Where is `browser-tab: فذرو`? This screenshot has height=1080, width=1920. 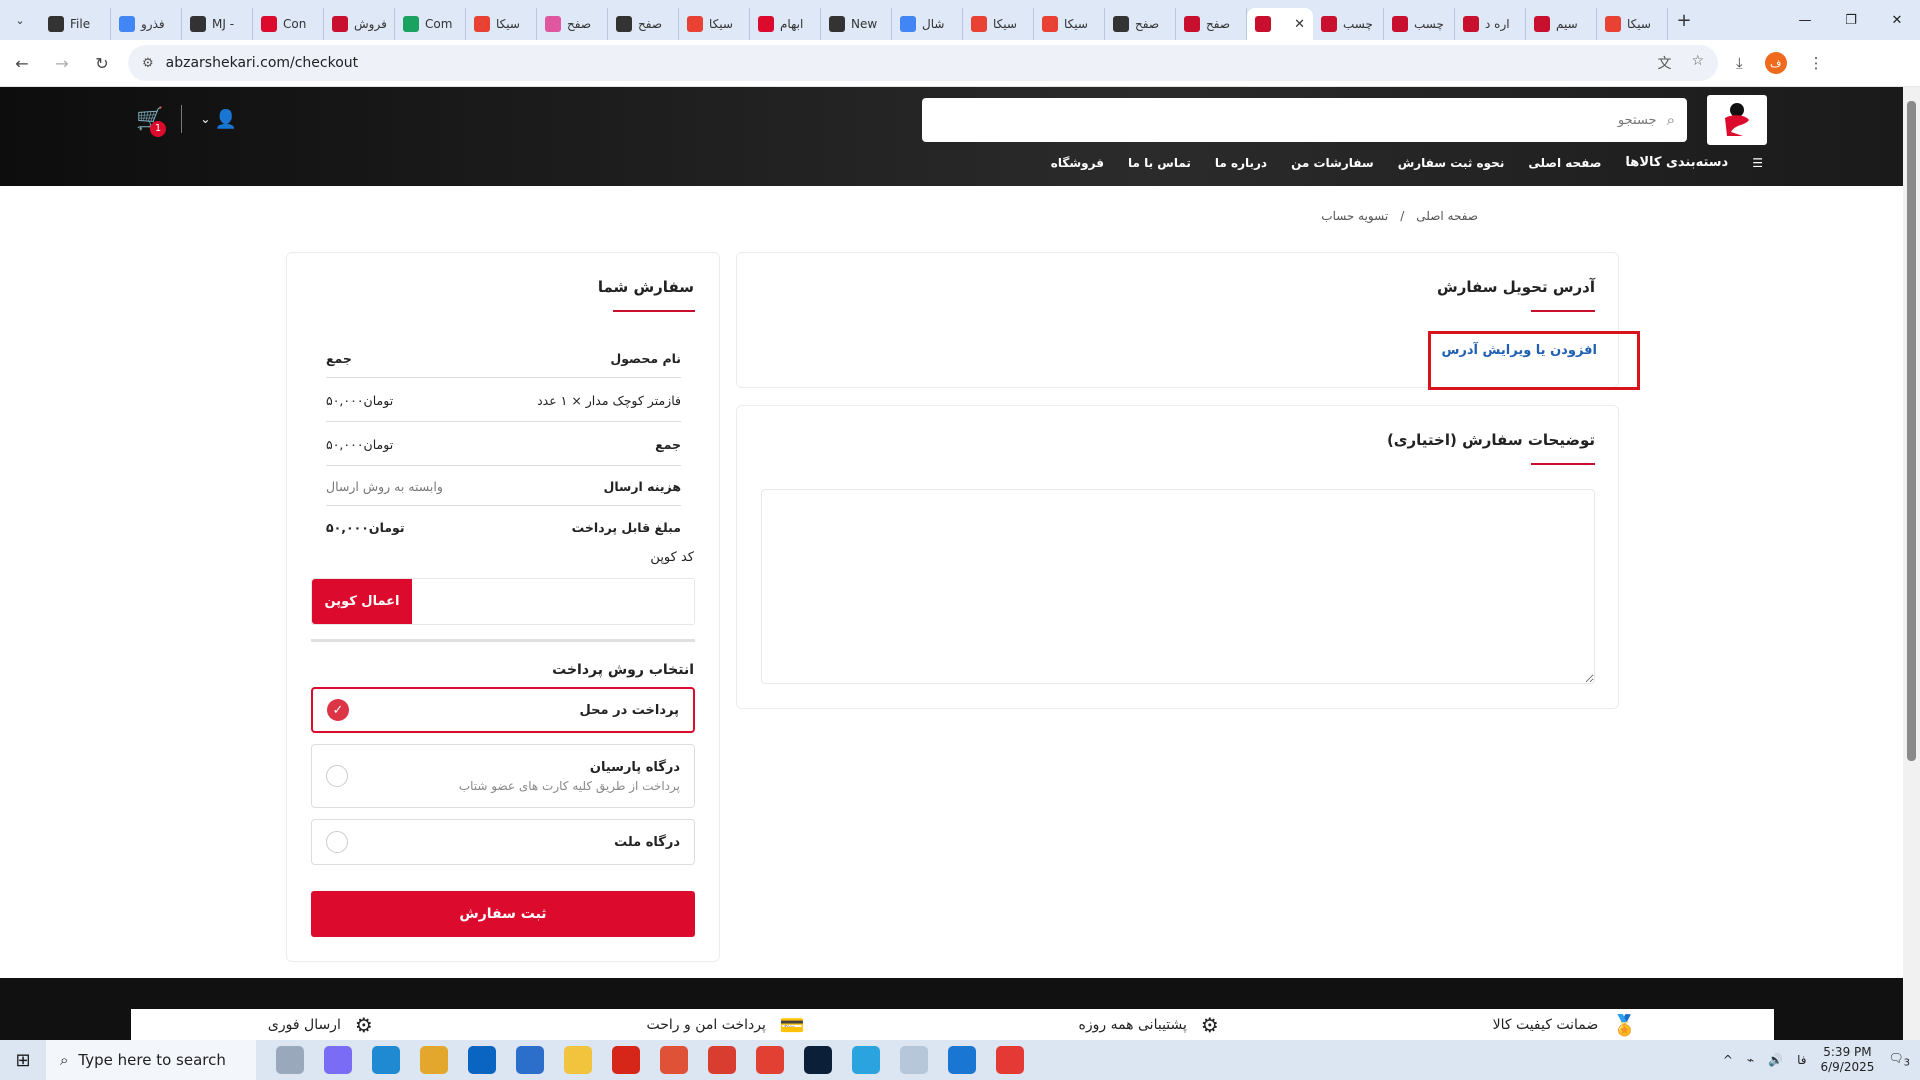 browser-tab: فذرو is located at coordinates (146, 24).